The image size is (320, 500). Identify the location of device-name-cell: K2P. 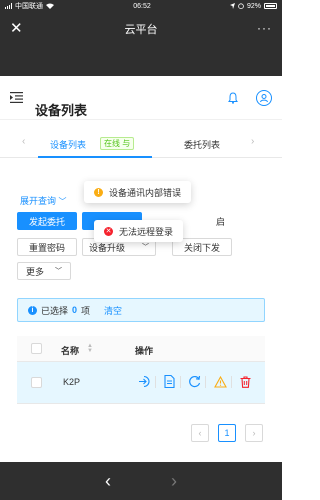
(72, 382).